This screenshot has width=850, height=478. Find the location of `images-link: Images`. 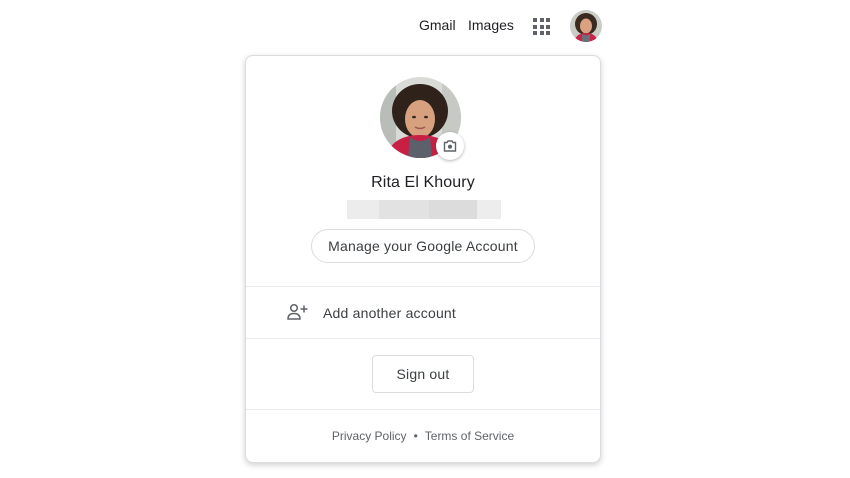

images-link: Images is located at coordinates (491, 25).